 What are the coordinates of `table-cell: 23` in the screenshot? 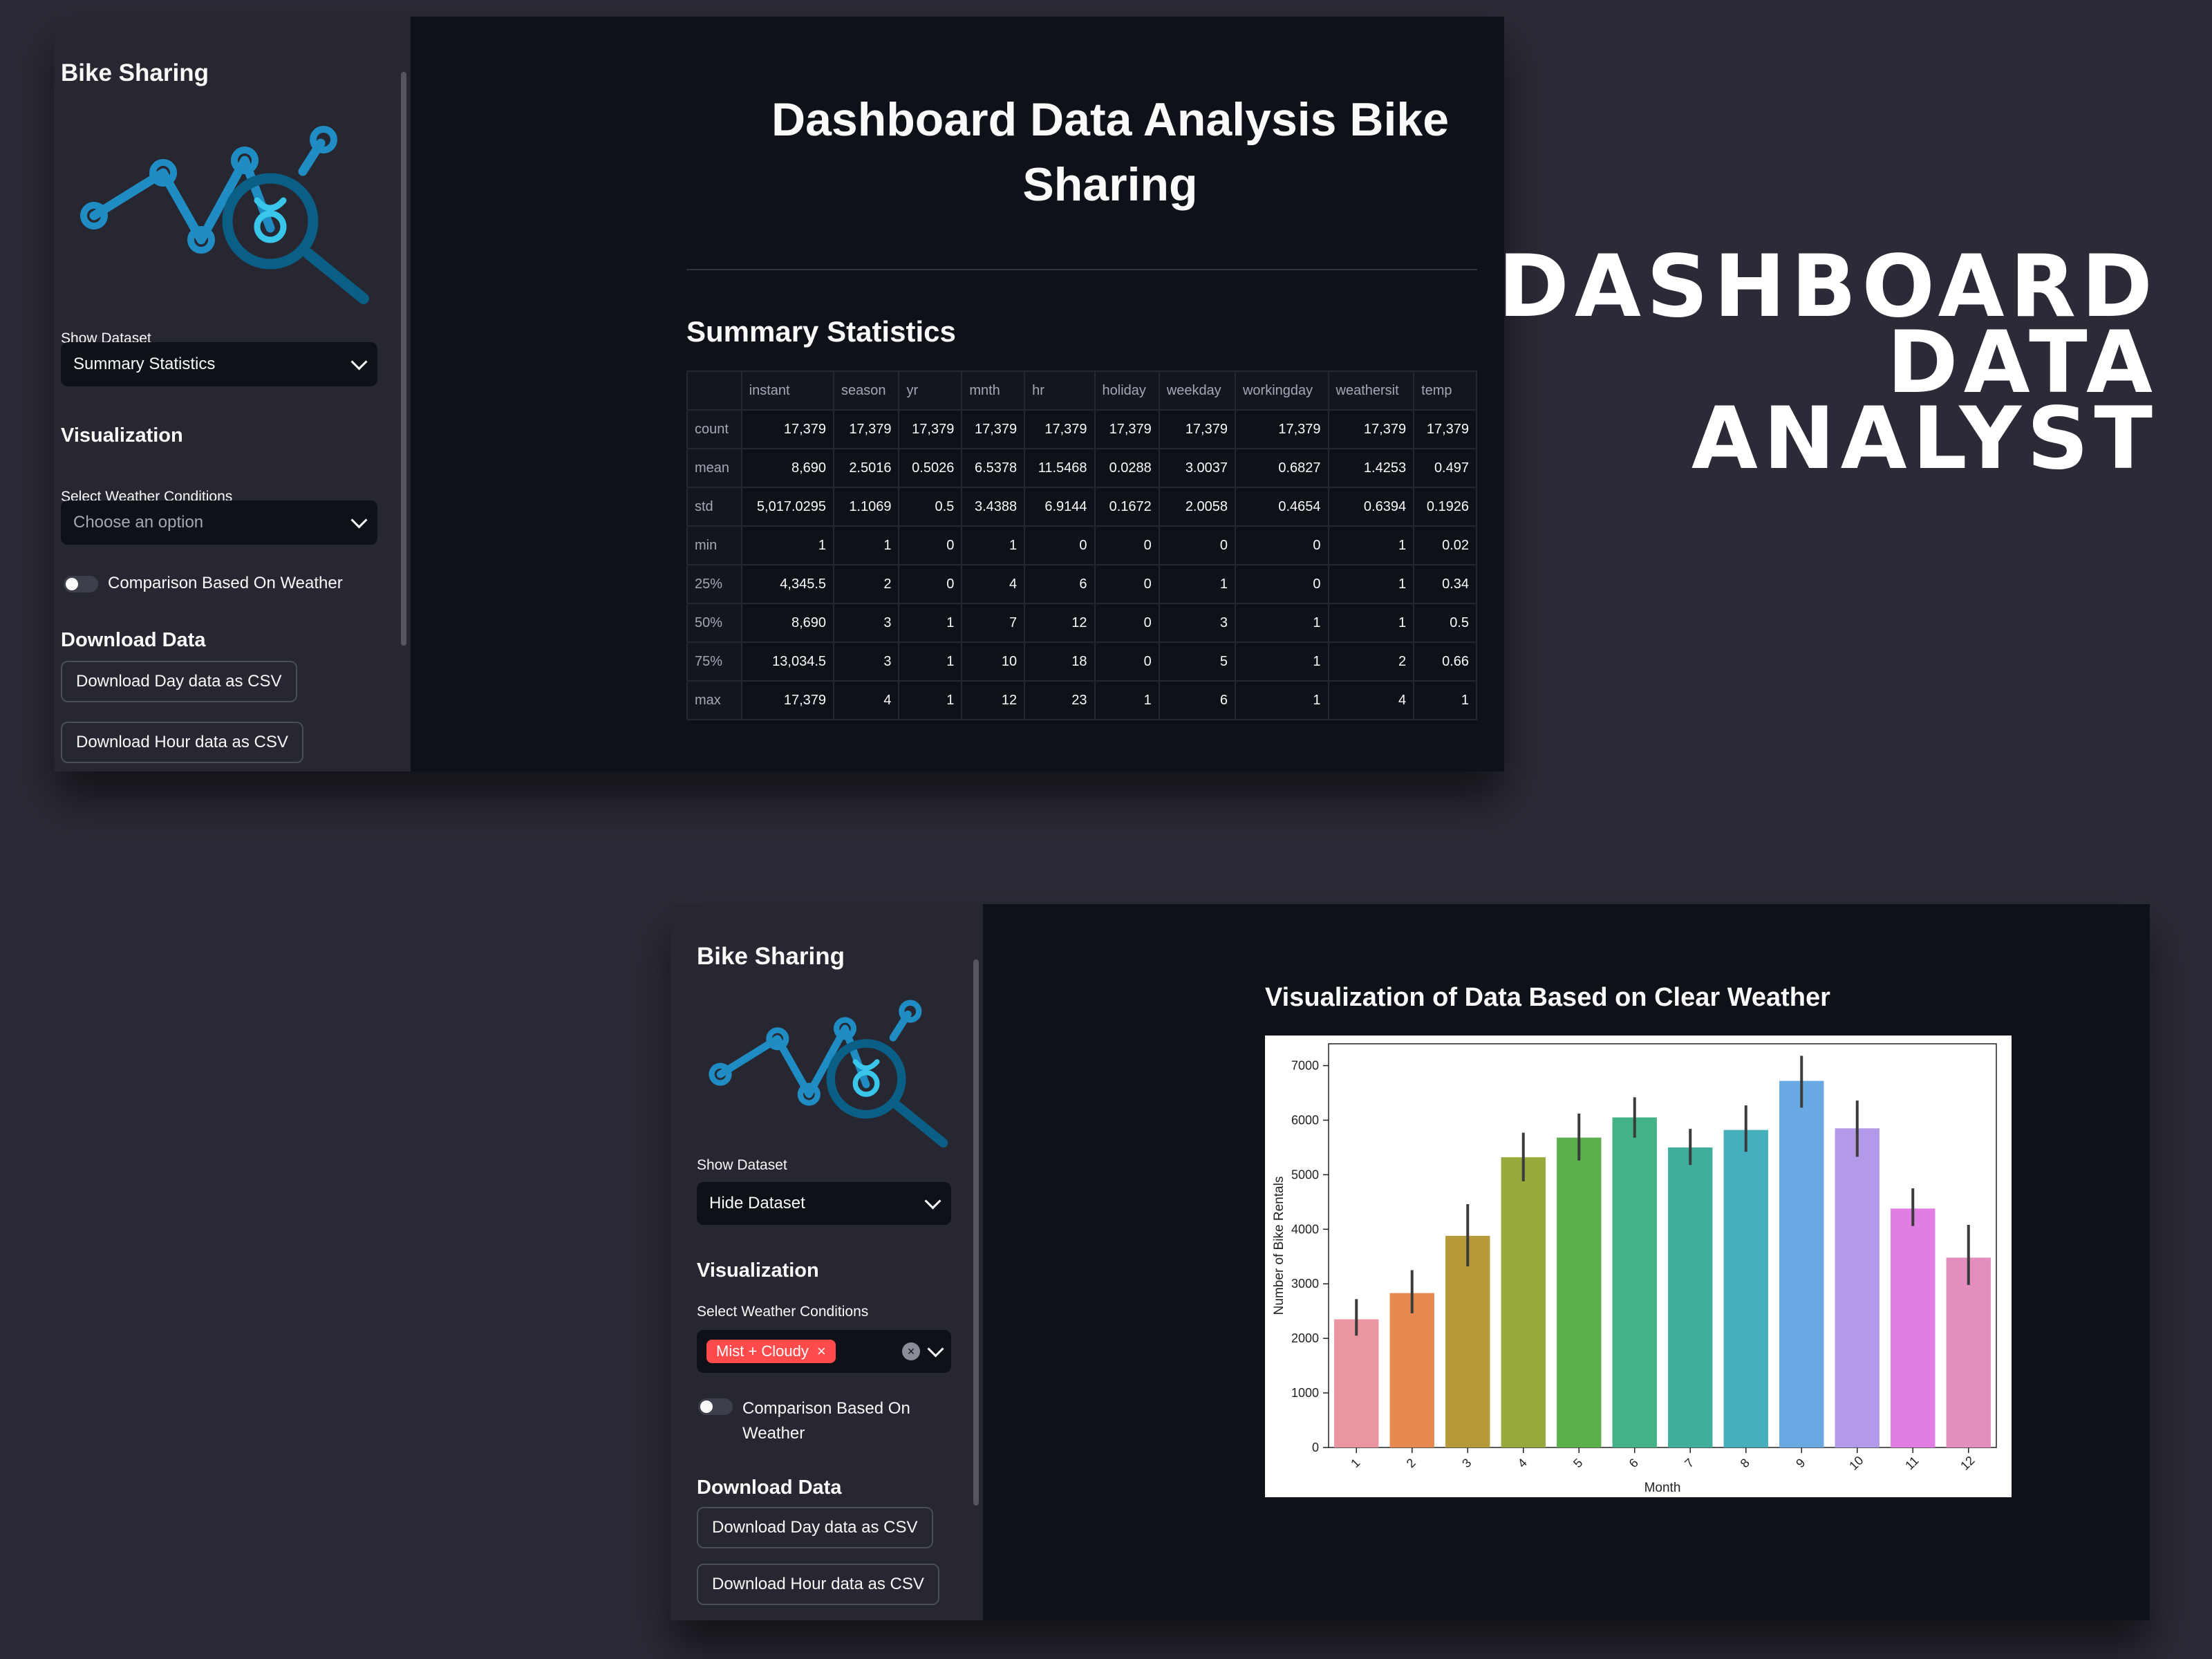 It's located at (1060, 700).